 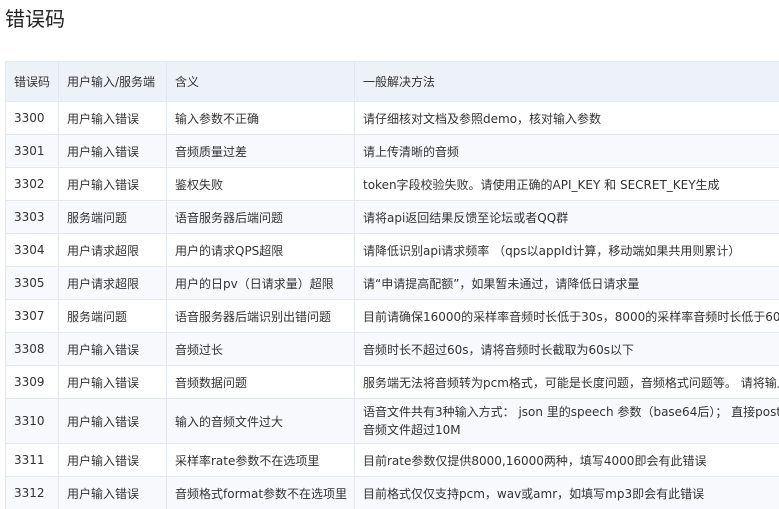 What do you see at coordinates (260, 184) in the screenshot?
I see `cell-meaning: 鉴权失败` at bounding box center [260, 184].